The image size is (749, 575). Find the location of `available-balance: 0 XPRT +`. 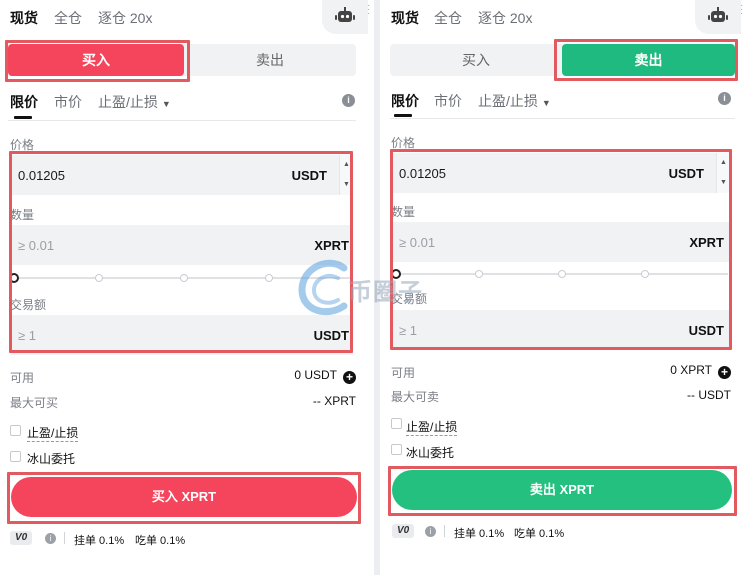

available-balance: 0 XPRT + is located at coordinates (700, 371).